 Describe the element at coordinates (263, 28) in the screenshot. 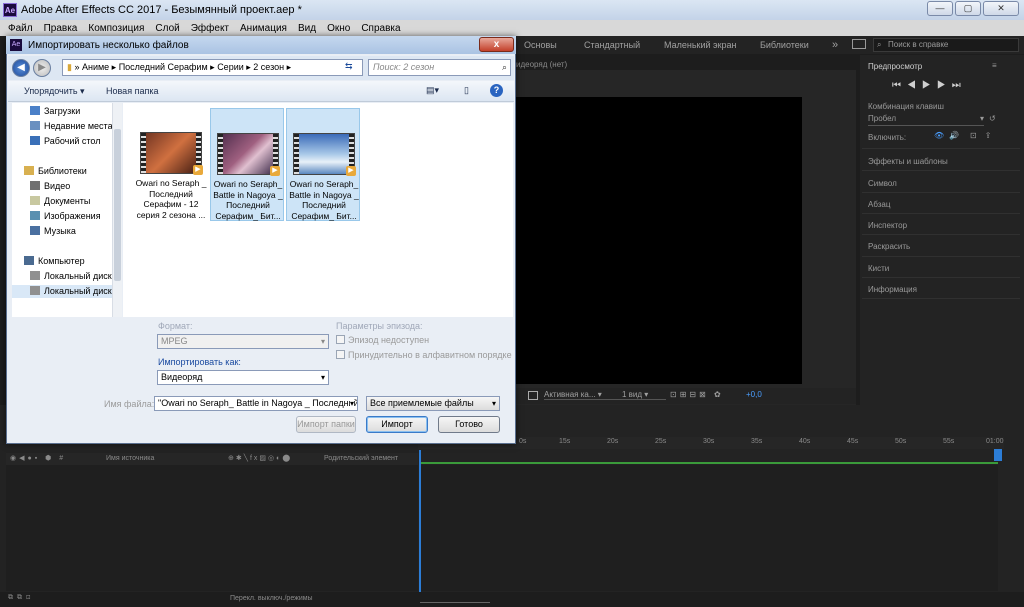

I see `menu-animation: Анимация` at that location.